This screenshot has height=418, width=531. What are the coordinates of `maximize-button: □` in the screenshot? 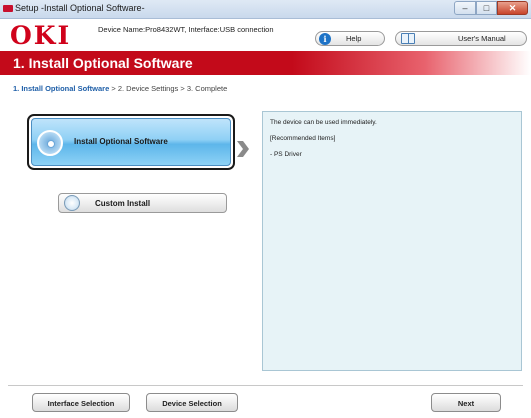 It's located at (486, 8).